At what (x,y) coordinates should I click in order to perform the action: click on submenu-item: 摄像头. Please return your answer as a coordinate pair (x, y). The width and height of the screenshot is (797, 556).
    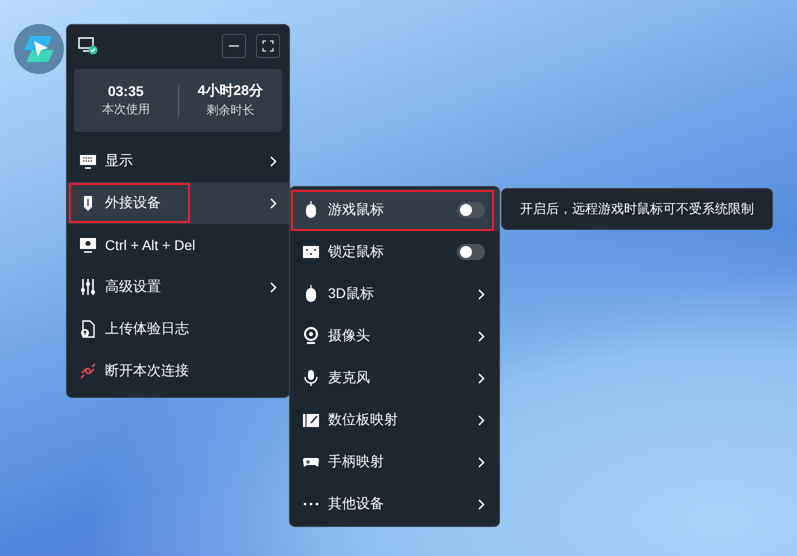
    Looking at the image, I should click on (394, 336).